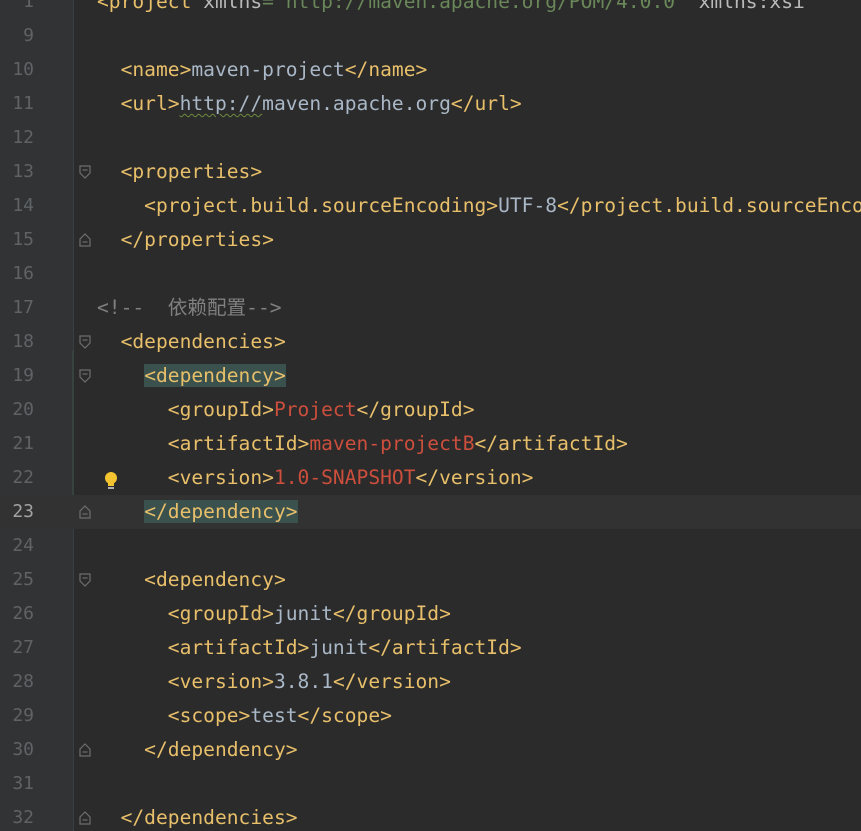  Describe the element at coordinates (185, 409) in the screenshot. I see `code-token: <groupId>` at that location.